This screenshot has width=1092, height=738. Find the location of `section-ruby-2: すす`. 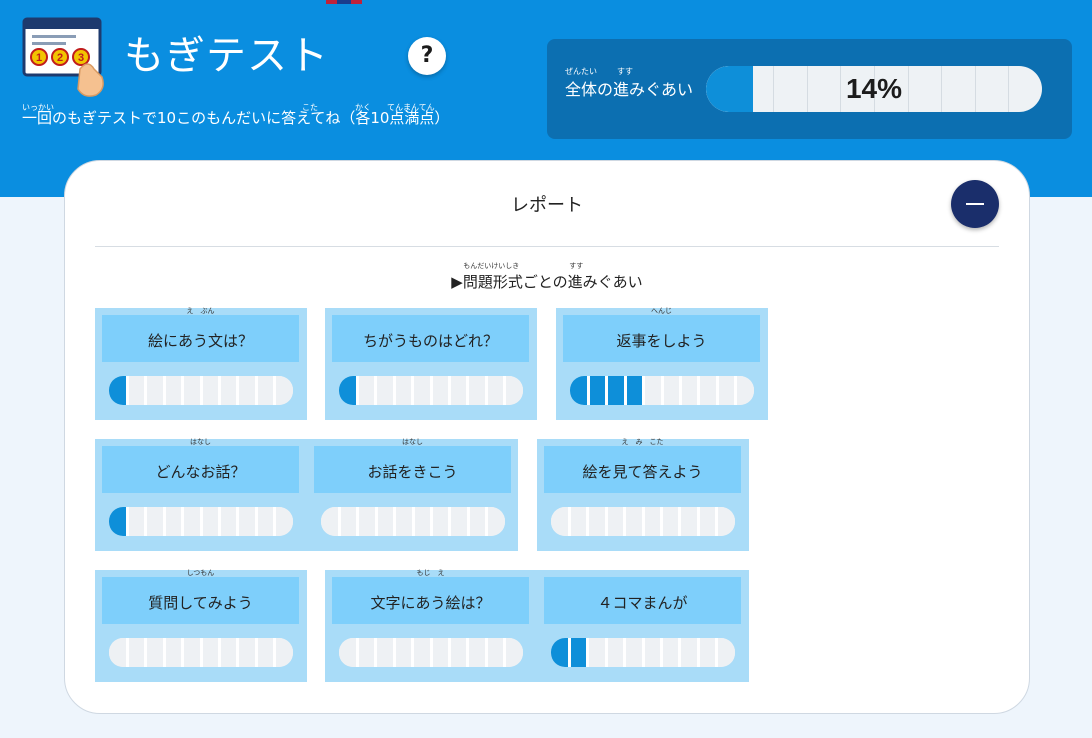

section-ruby-2: すす is located at coordinates (576, 266).